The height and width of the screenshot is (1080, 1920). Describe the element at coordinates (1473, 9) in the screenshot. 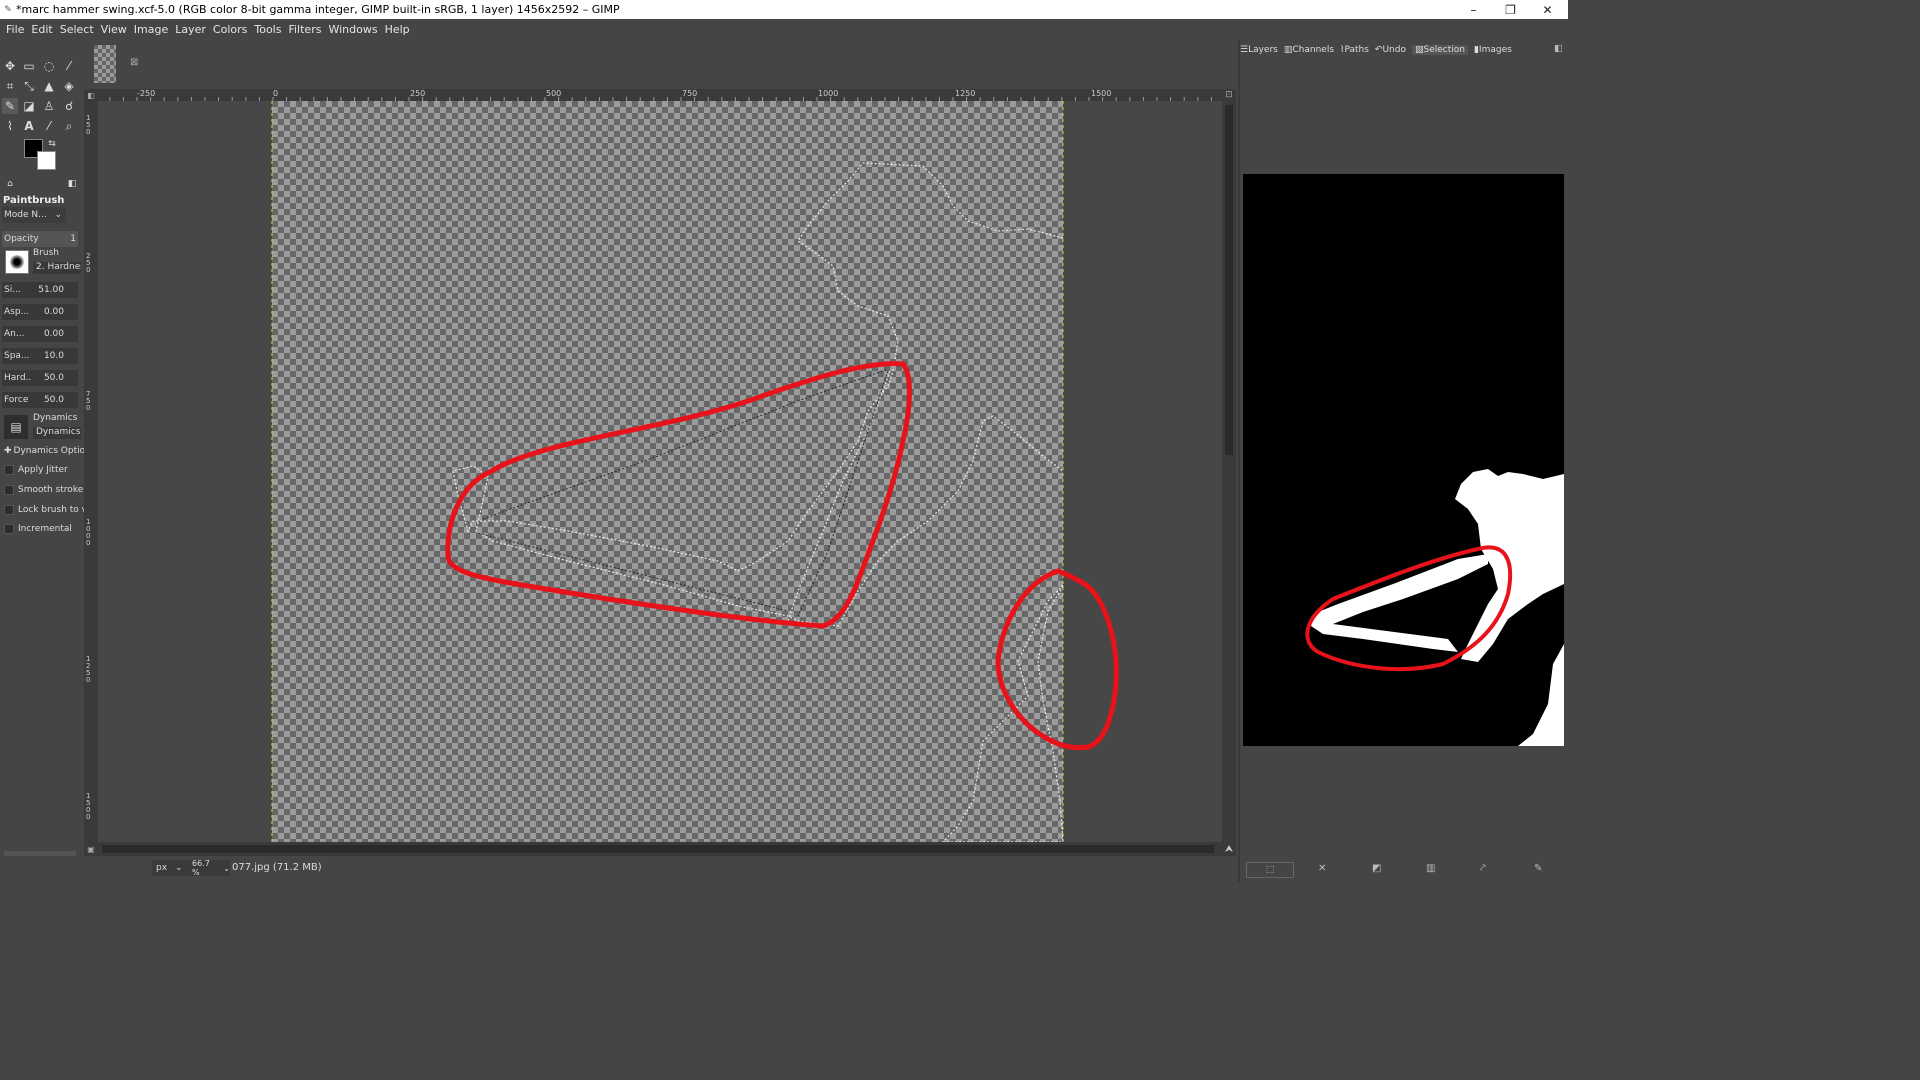

I see `minimize-button: –` at that location.